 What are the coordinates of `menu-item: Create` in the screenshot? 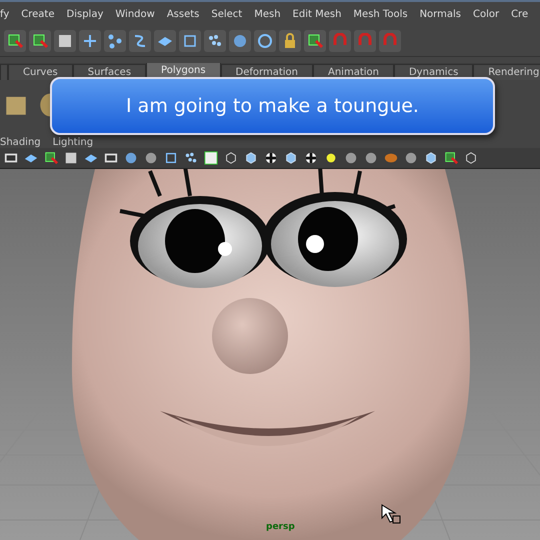 It's located at (37, 14).